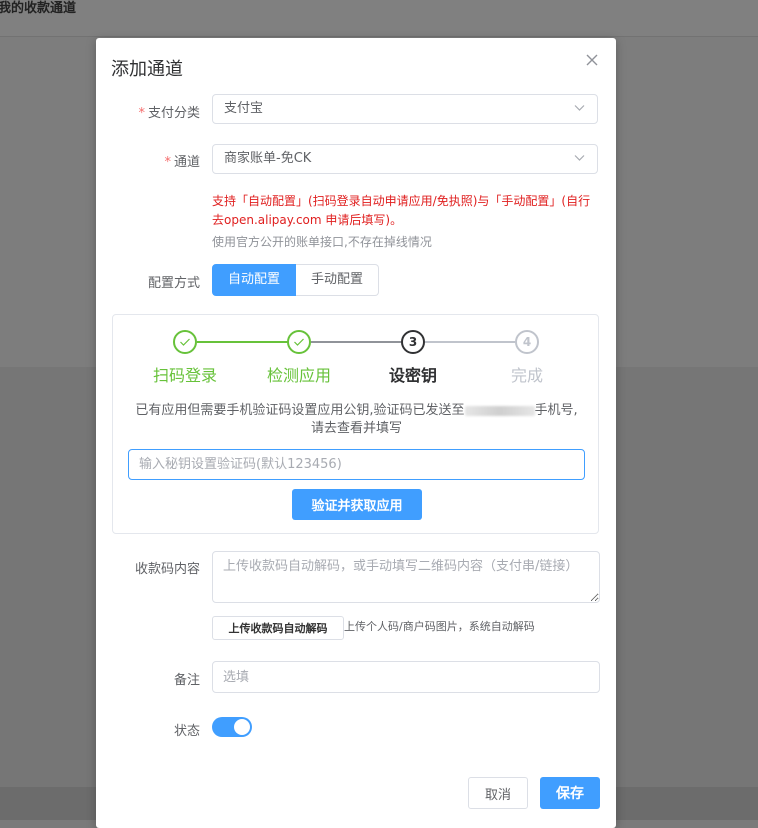  I want to click on step-3-number: 3, so click(413, 342).